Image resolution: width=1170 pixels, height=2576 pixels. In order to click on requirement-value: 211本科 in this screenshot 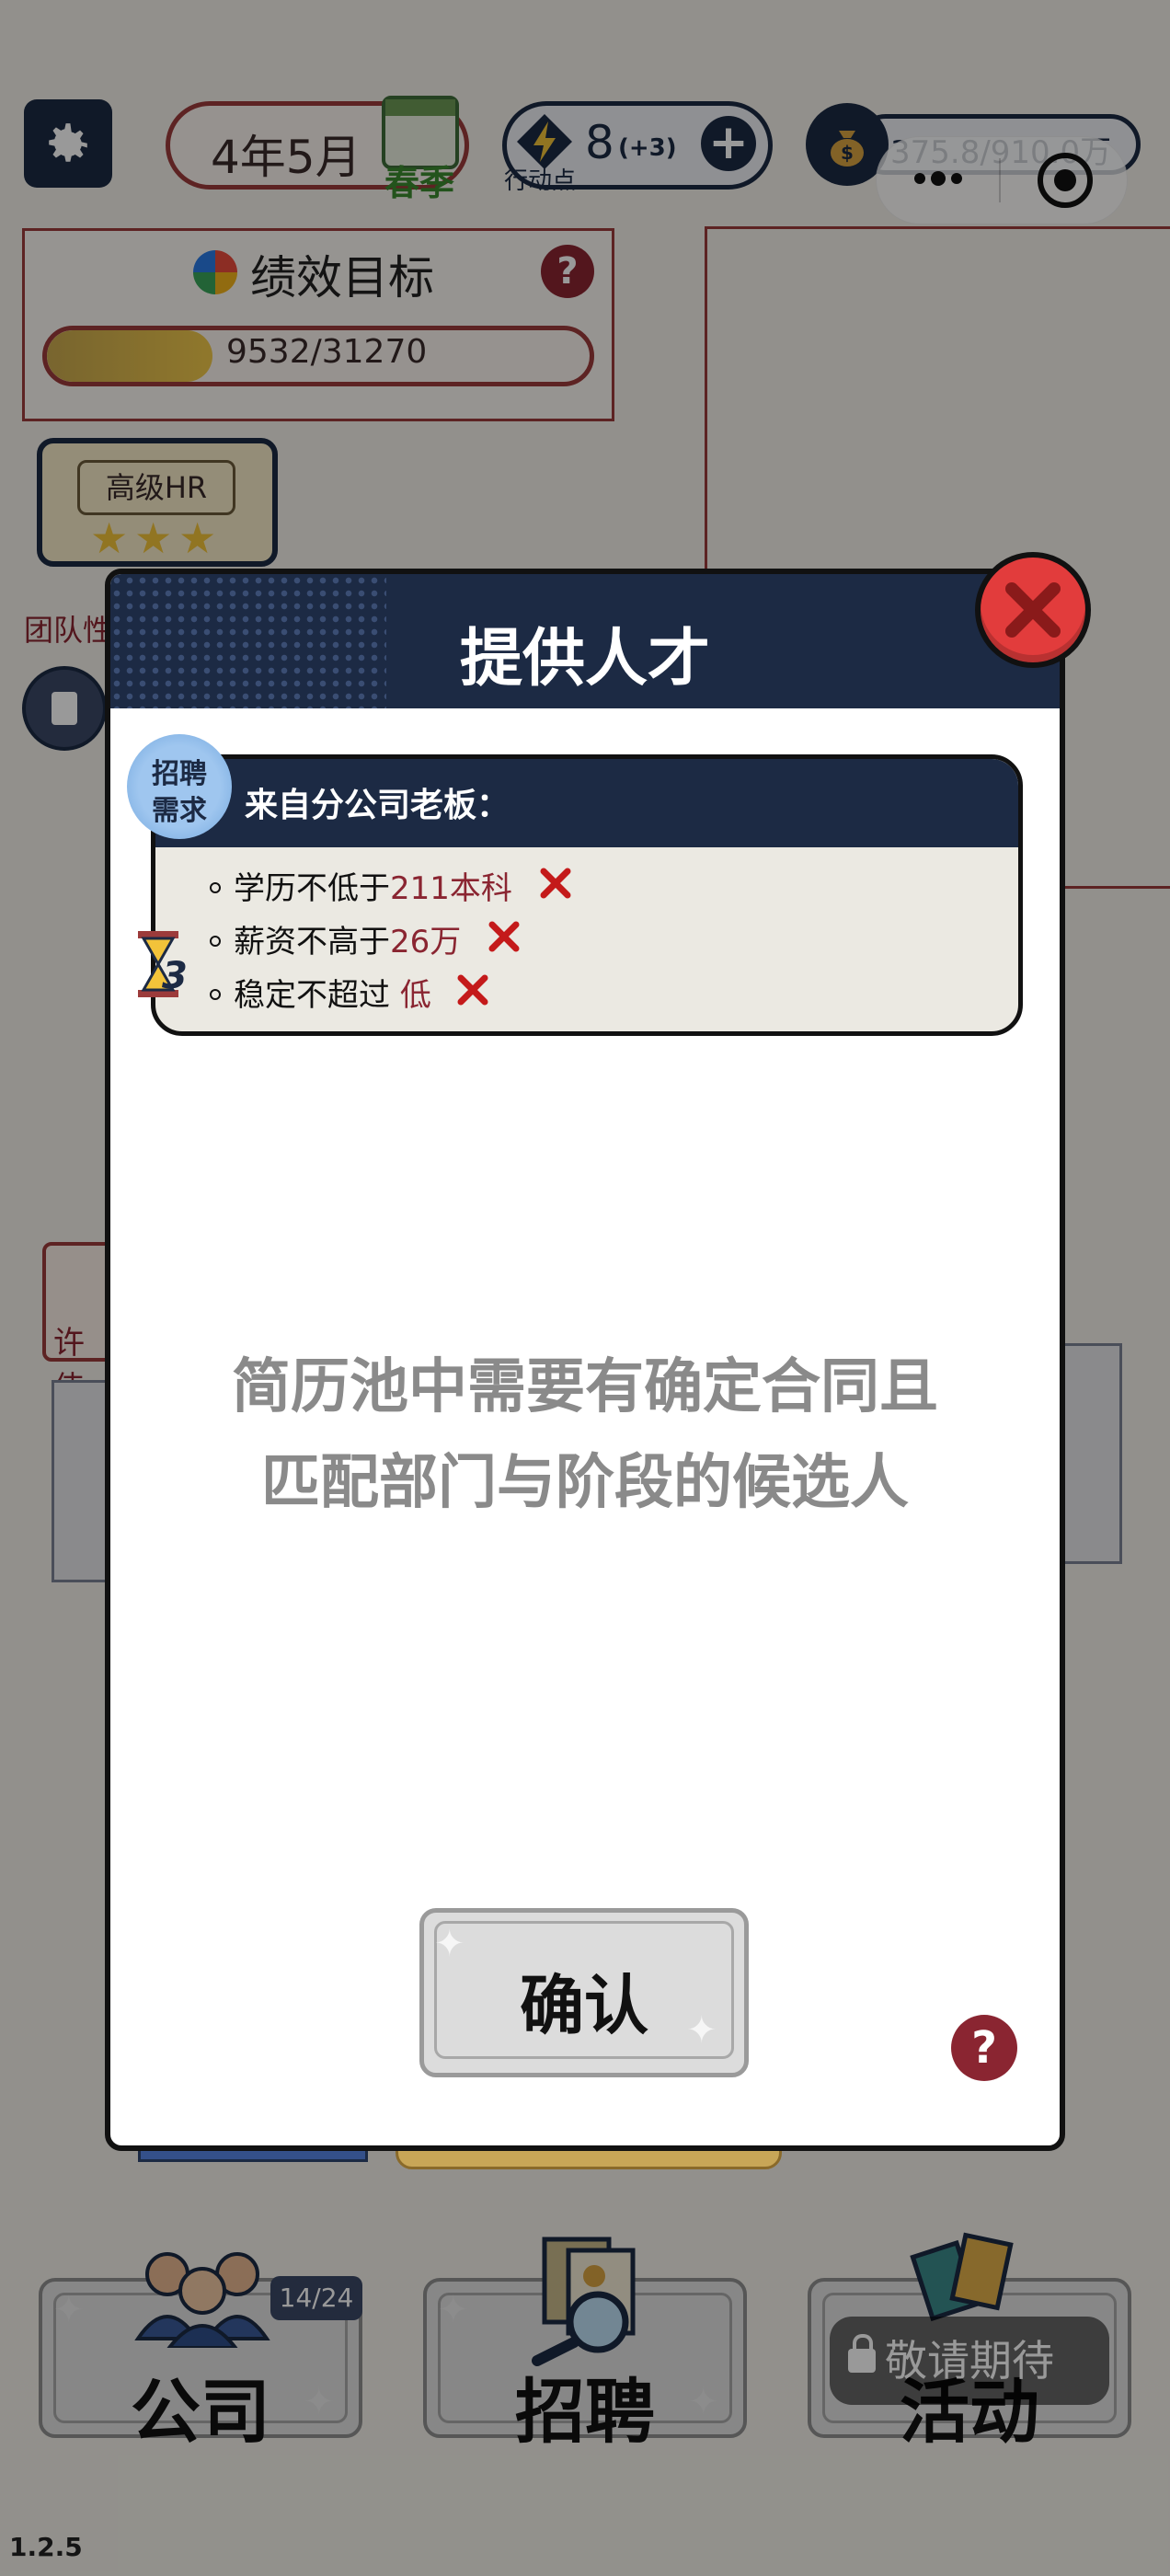, I will do `click(451, 888)`.